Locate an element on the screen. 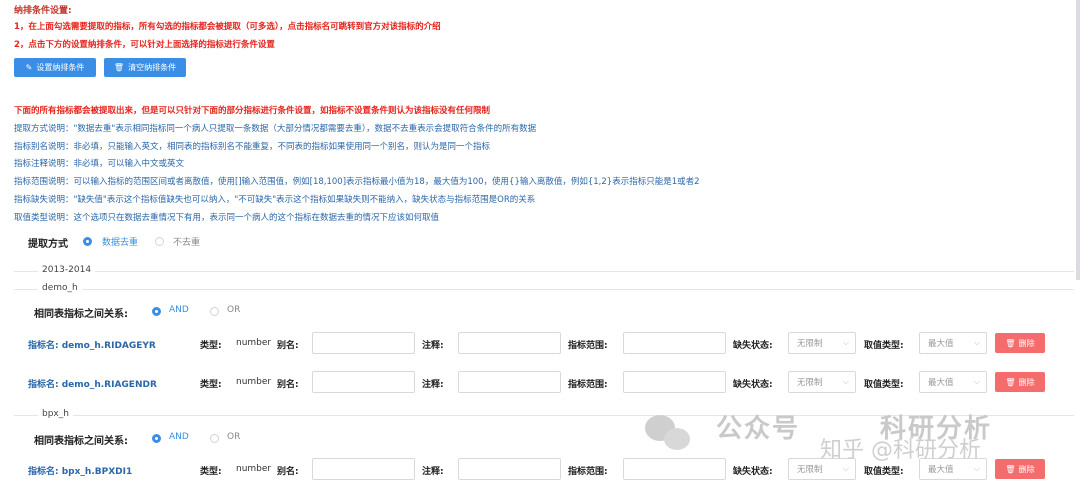  radio-and-demo is located at coordinates (156, 311).